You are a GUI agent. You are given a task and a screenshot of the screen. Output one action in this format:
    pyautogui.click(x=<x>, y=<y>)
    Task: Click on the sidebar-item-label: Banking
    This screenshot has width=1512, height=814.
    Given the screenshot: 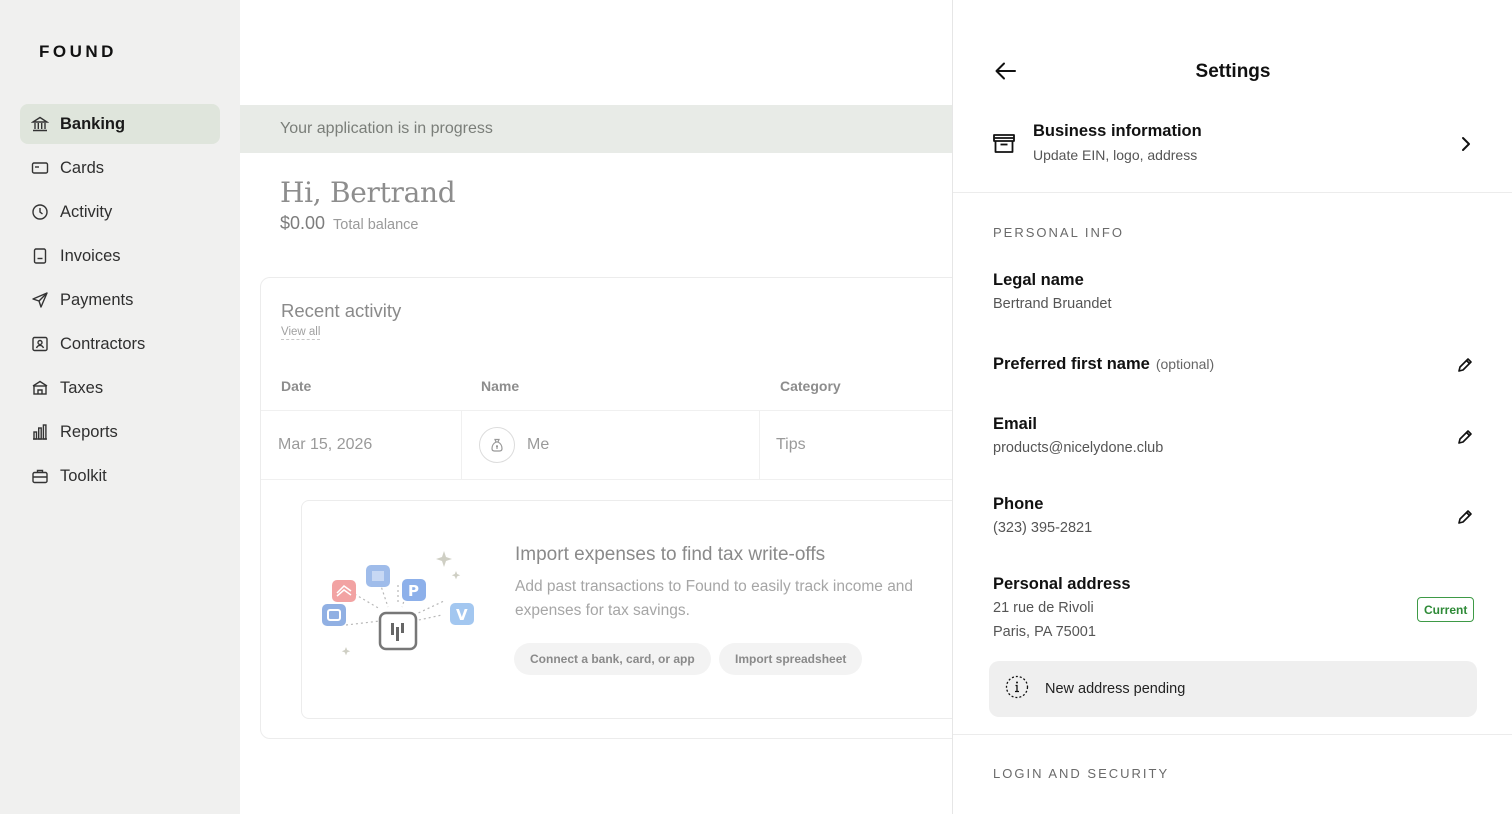 What is the action you would take?
    pyautogui.click(x=93, y=123)
    